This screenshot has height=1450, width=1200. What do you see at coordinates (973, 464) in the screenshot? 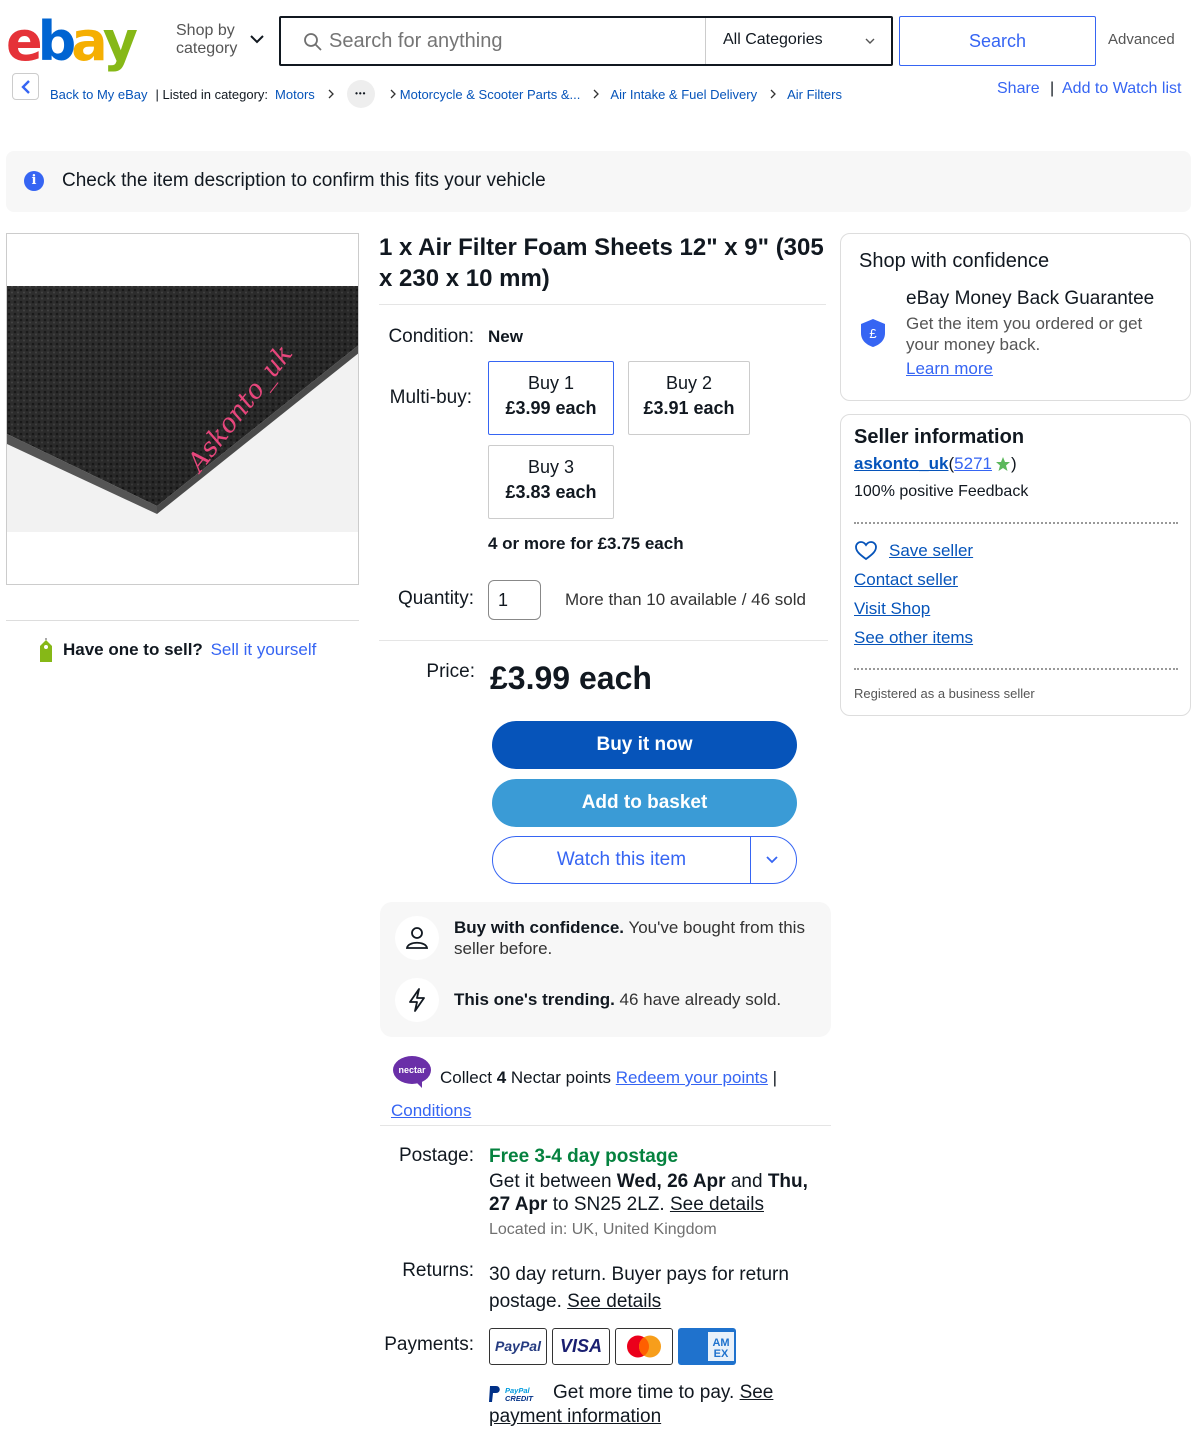
I see `seller-rating-link: 5271` at bounding box center [973, 464].